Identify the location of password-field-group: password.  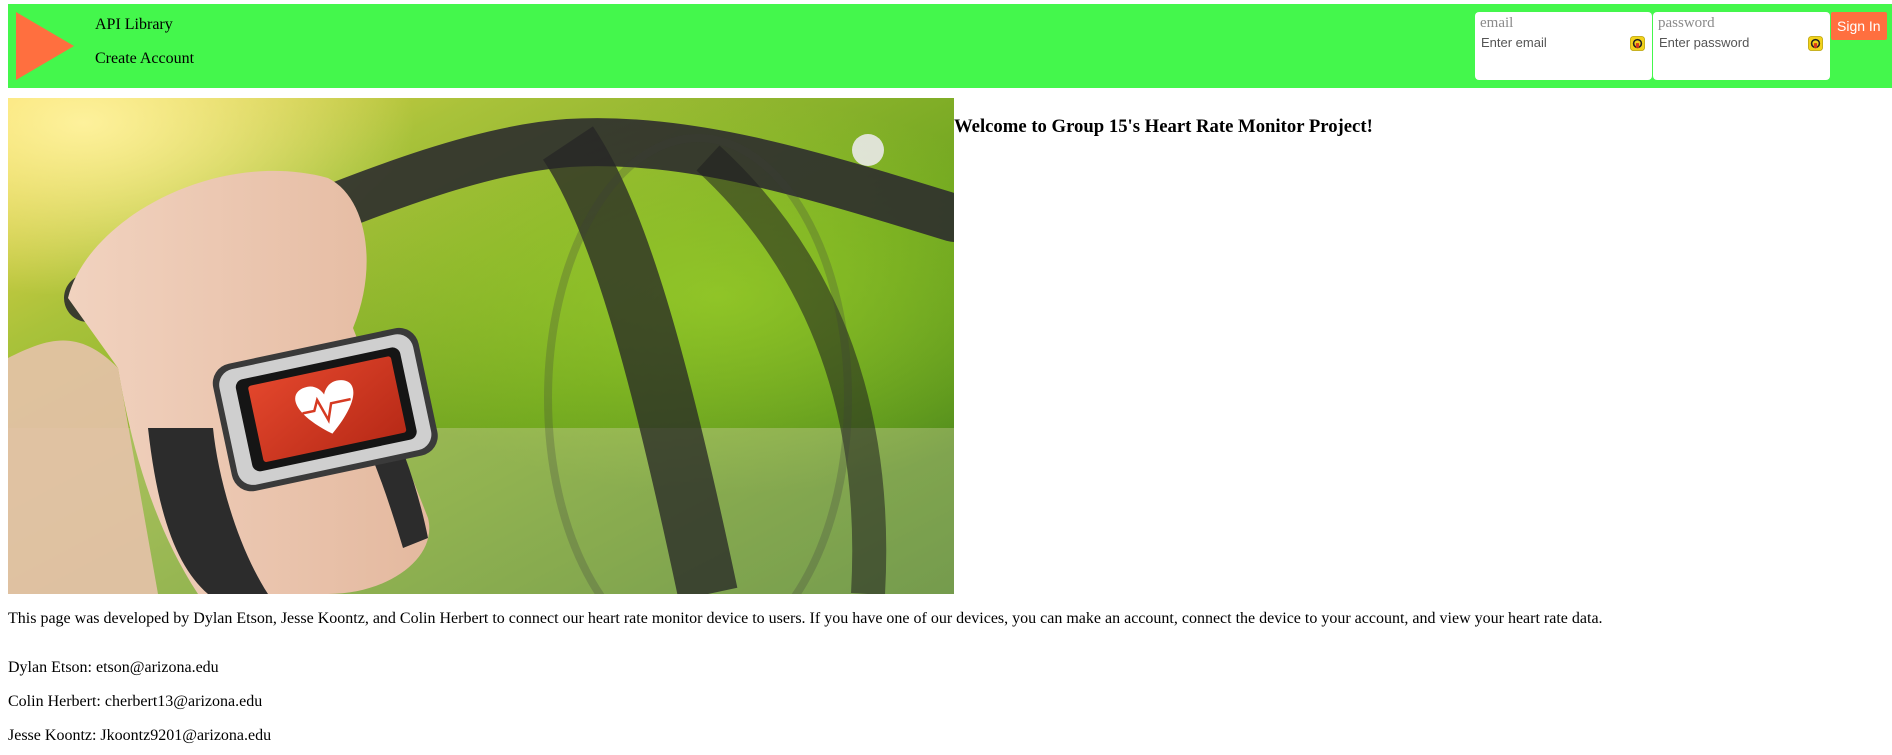
(1741, 46).